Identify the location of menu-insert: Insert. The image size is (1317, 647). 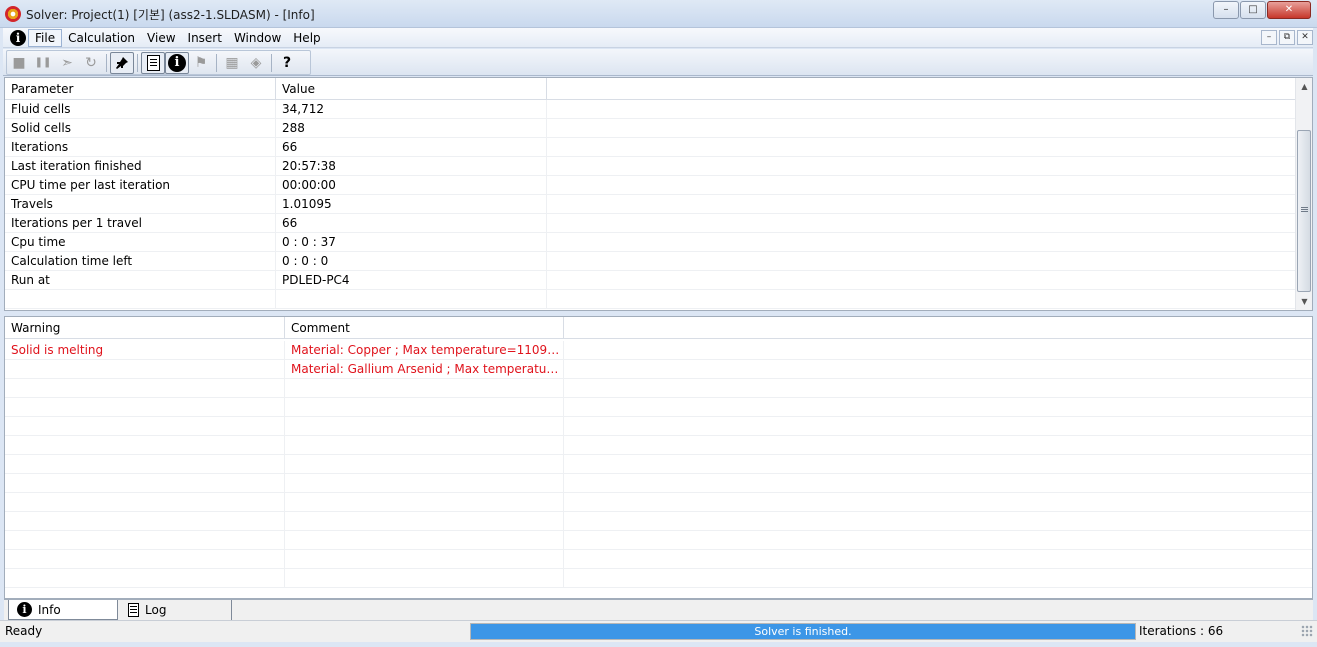
(205, 38).